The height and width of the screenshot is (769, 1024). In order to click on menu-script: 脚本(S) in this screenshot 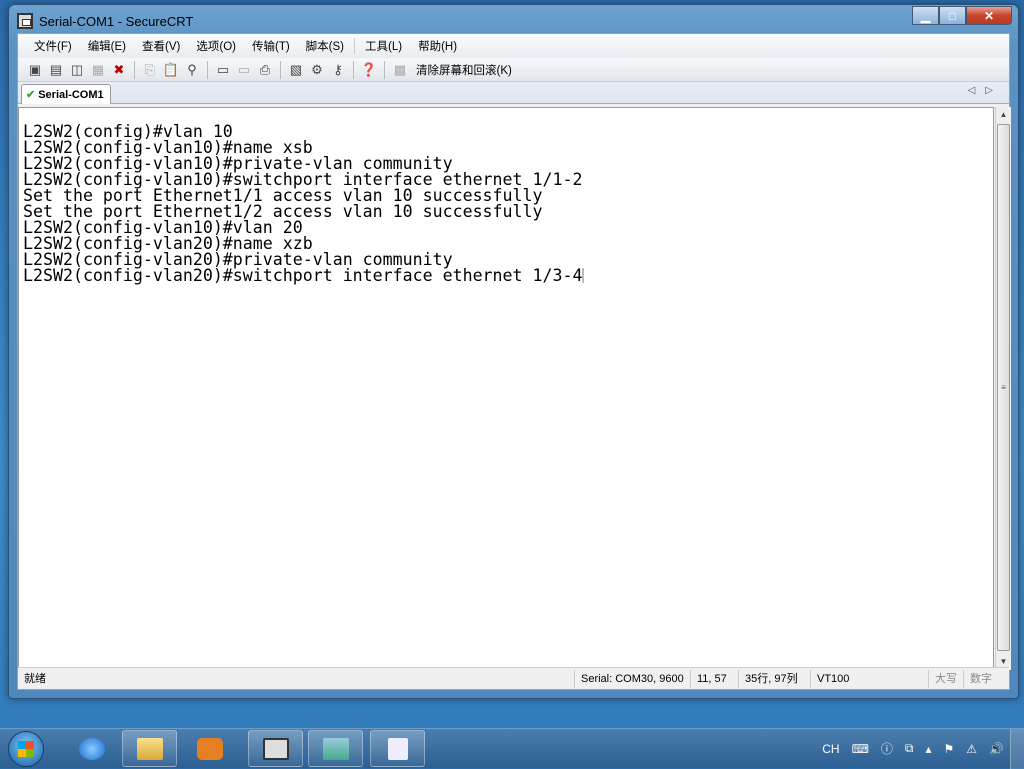, I will do `click(325, 46)`.